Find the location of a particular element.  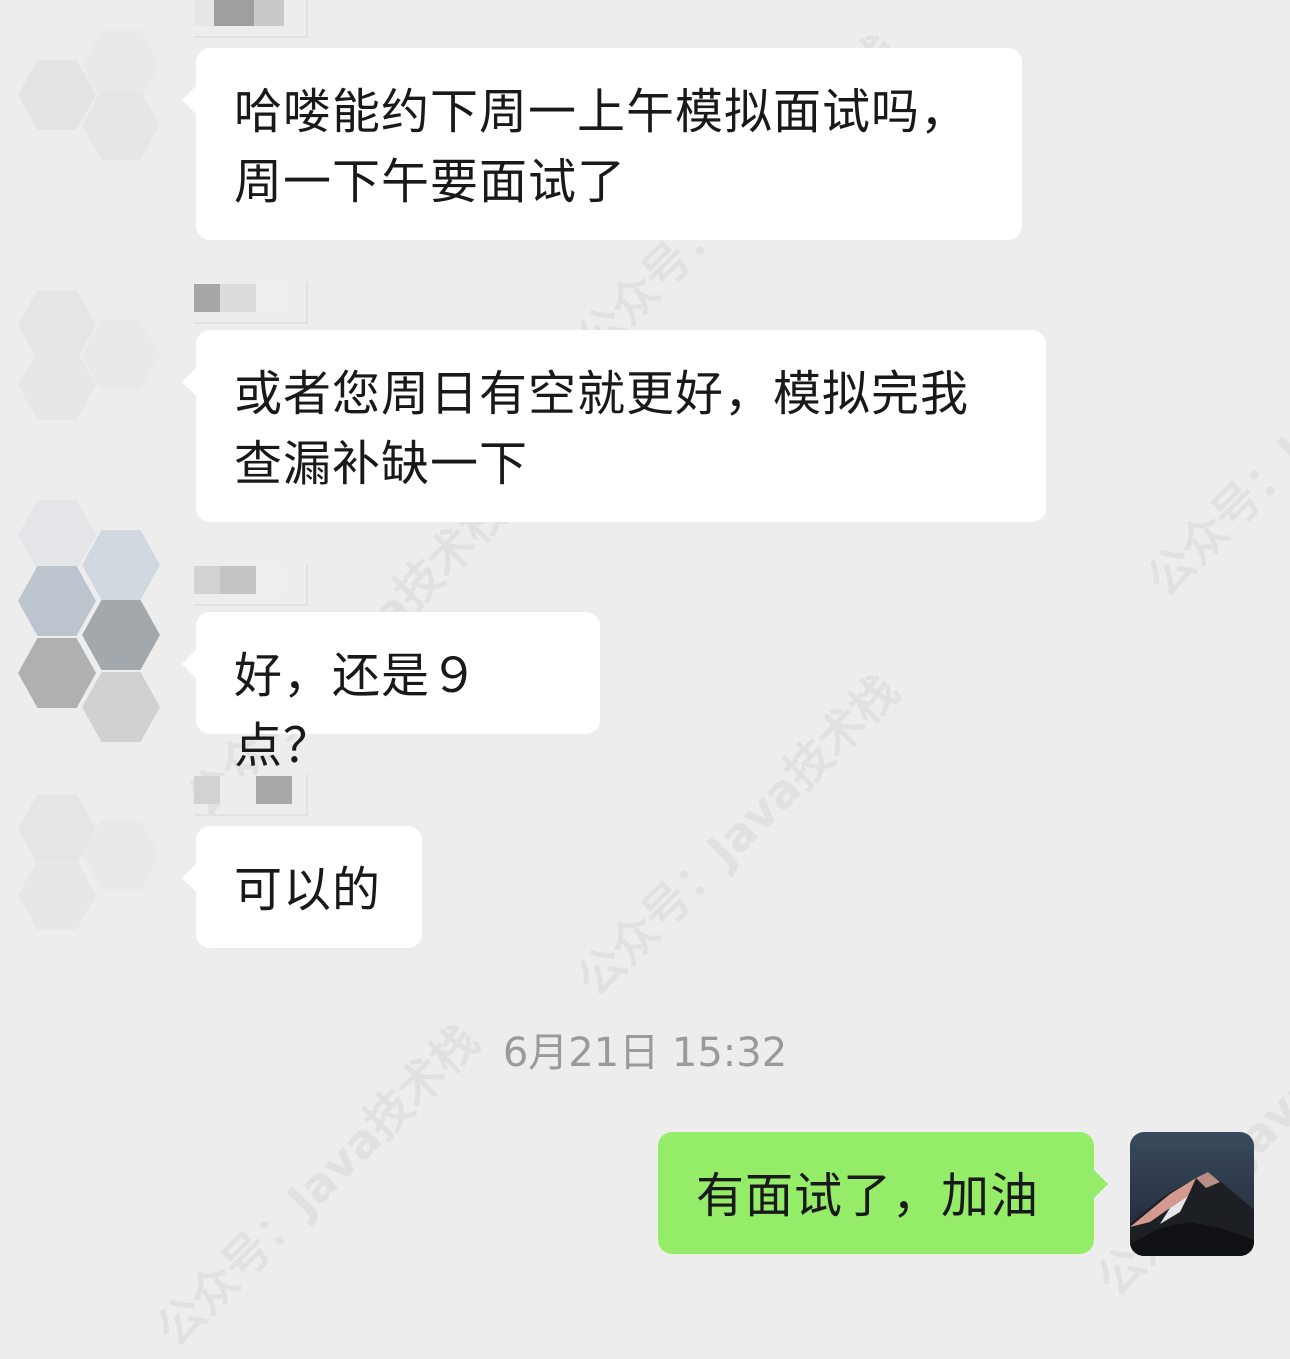

mountain-icon is located at coordinates (1192, 1214).